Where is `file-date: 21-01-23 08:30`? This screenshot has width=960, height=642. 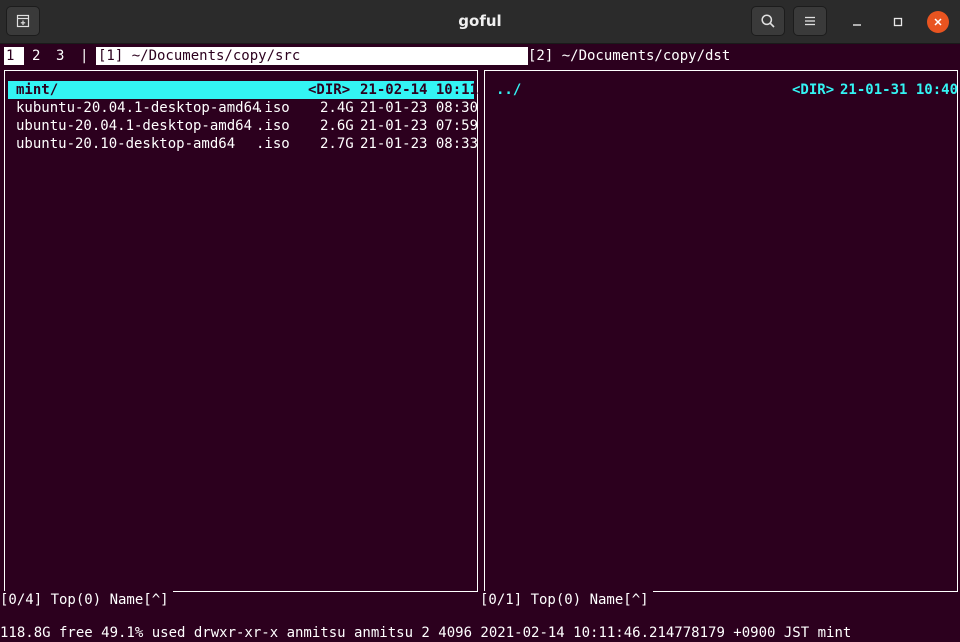
file-date: 21-01-23 08:30 is located at coordinates (419, 108).